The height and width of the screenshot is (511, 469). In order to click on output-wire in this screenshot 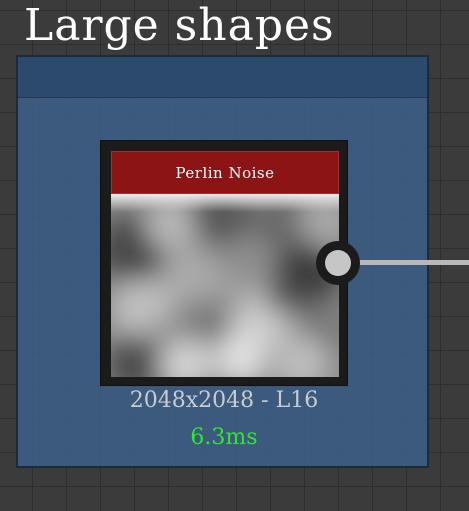, I will do `click(411, 262)`.